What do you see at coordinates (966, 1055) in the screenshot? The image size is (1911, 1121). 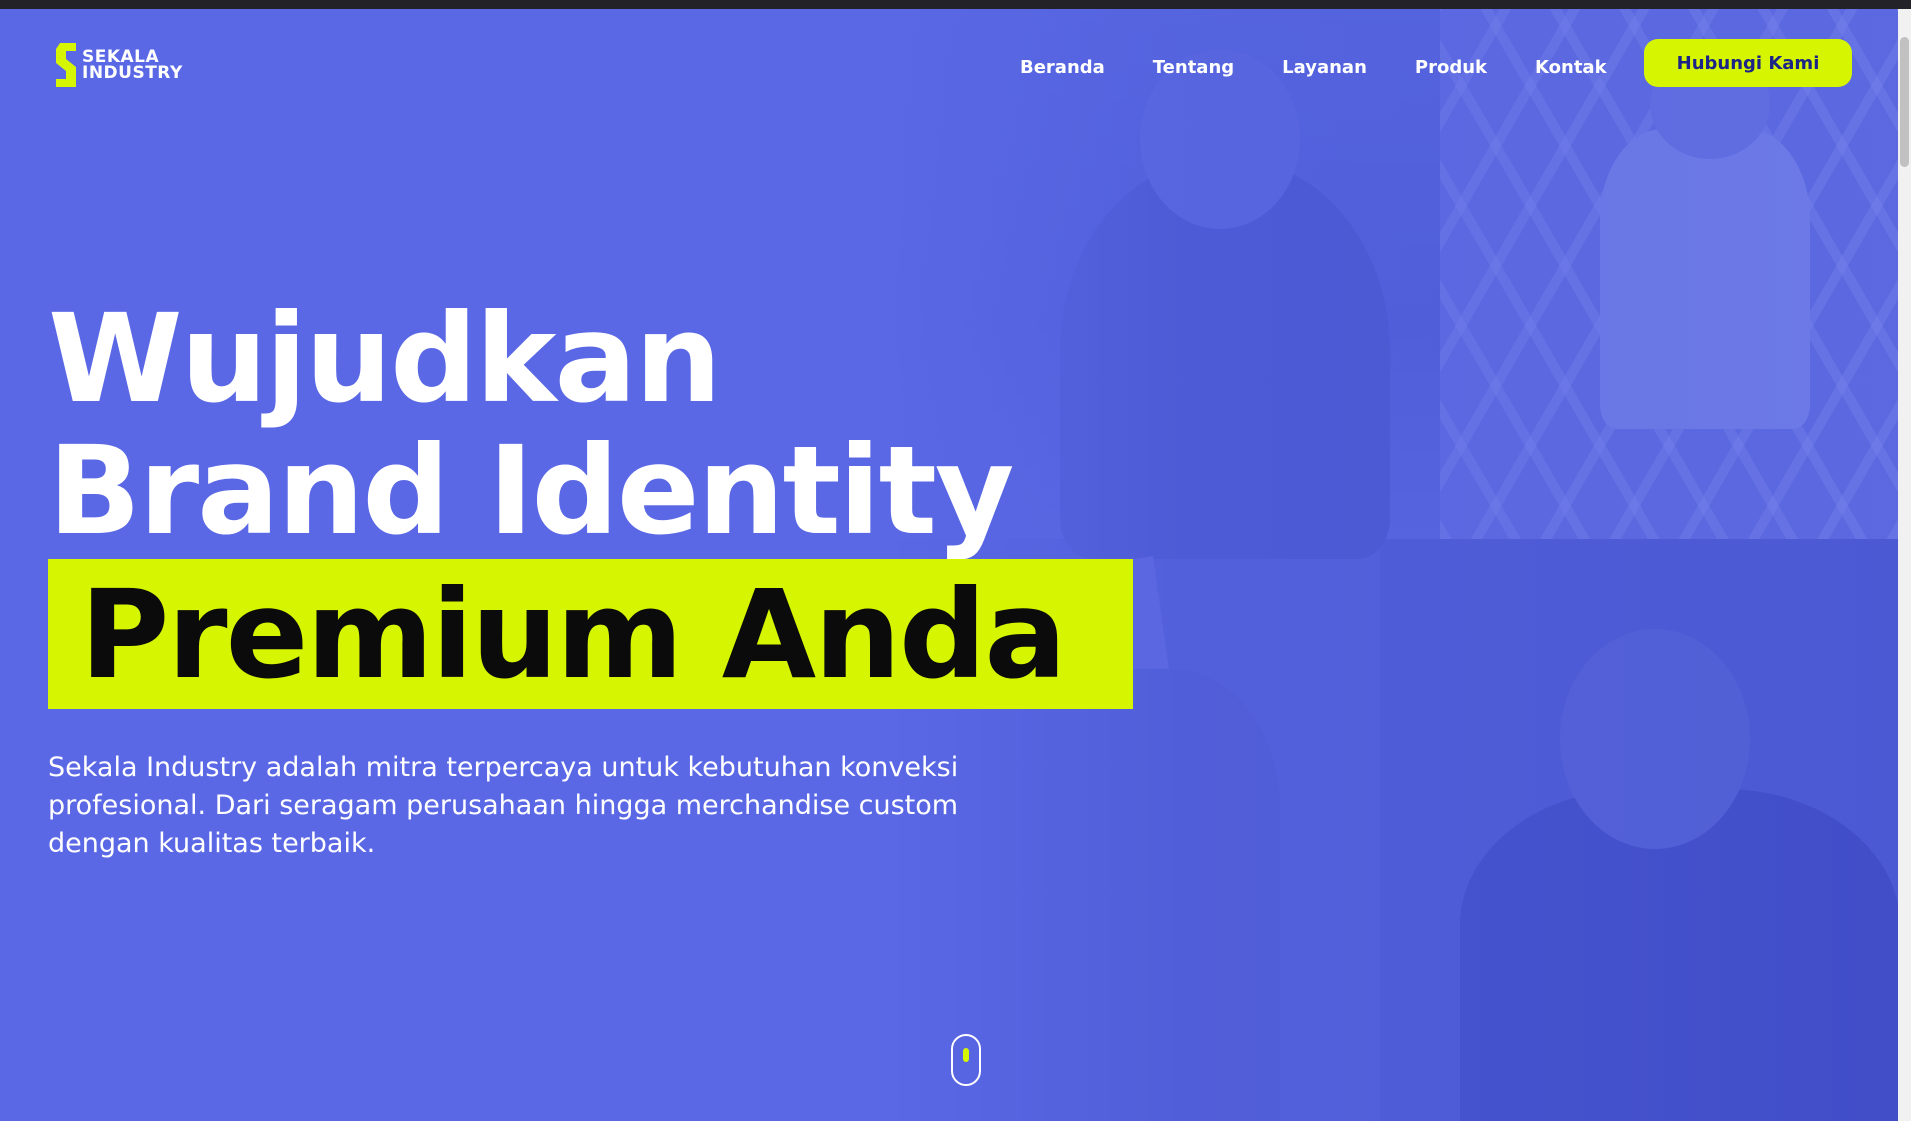 I see `mouse-wheel-indicator` at bounding box center [966, 1055].